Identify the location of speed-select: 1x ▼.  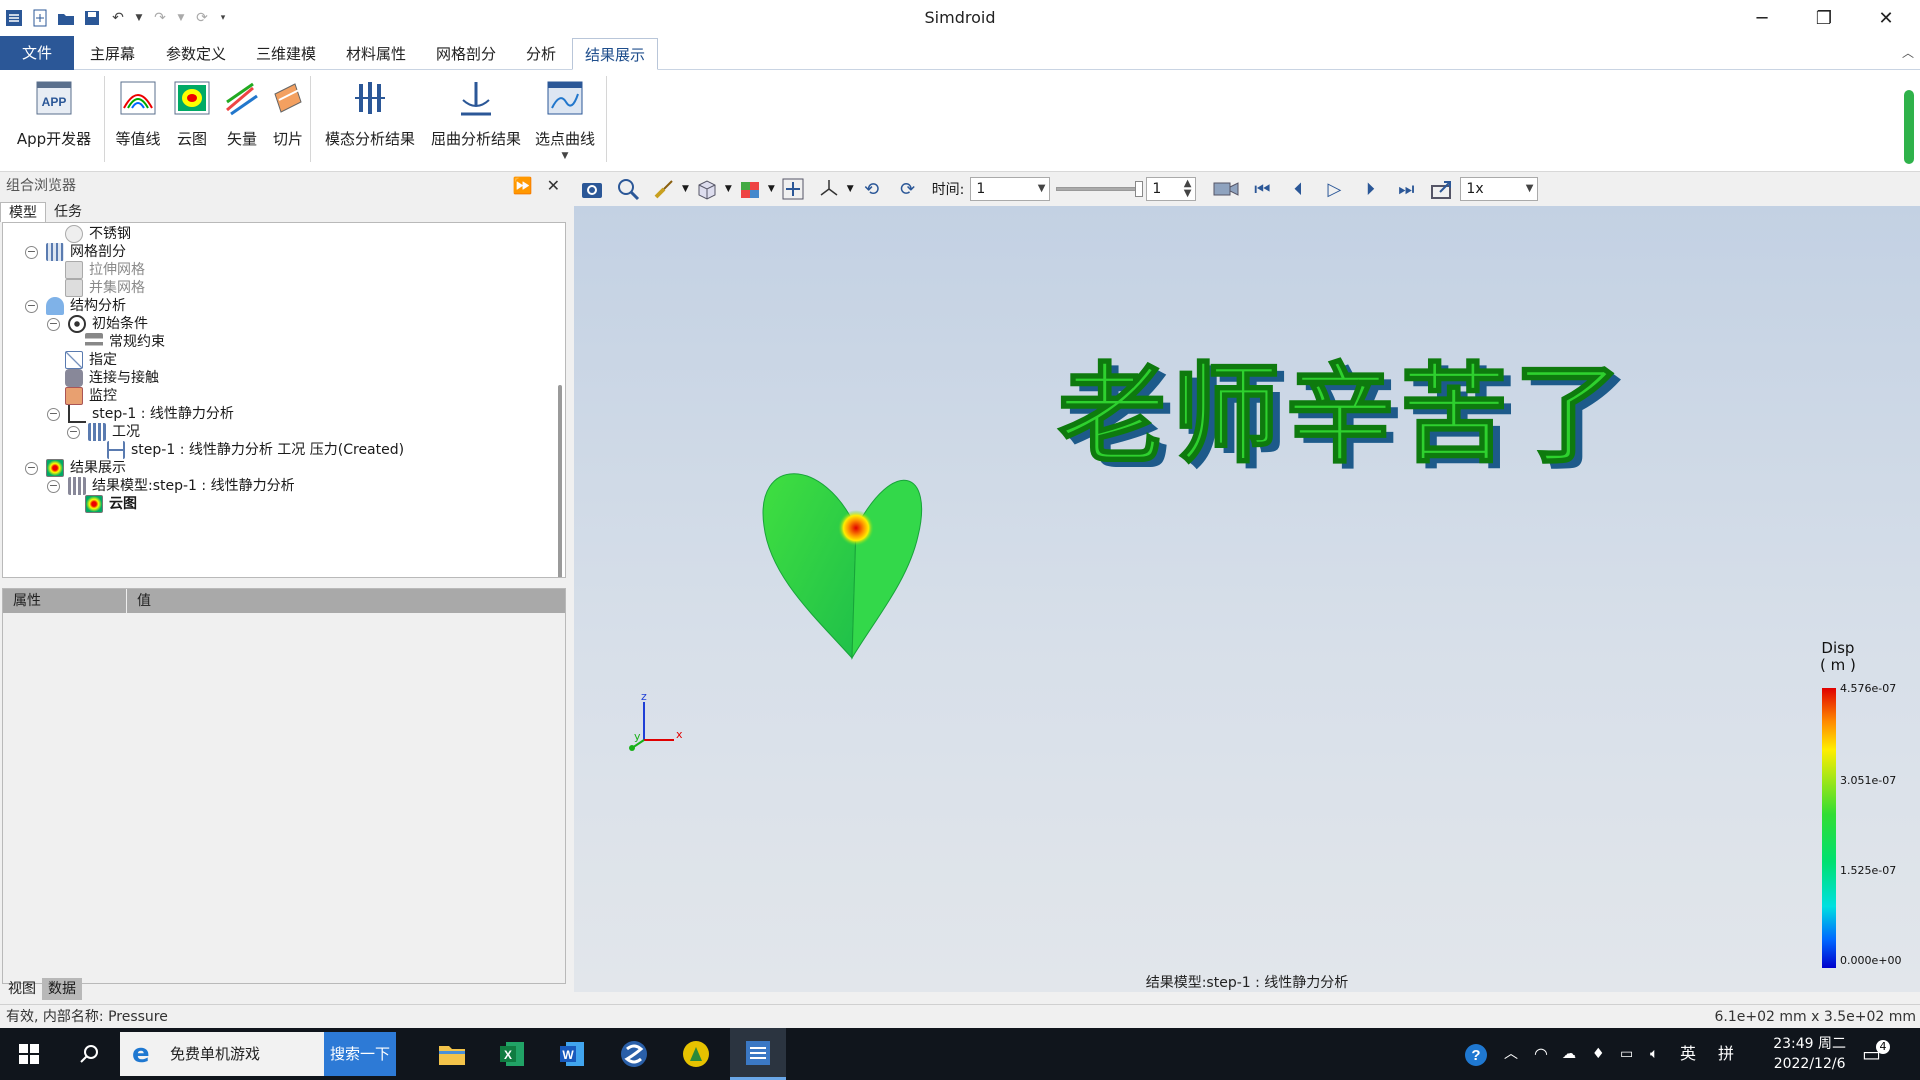
(1499, 189).